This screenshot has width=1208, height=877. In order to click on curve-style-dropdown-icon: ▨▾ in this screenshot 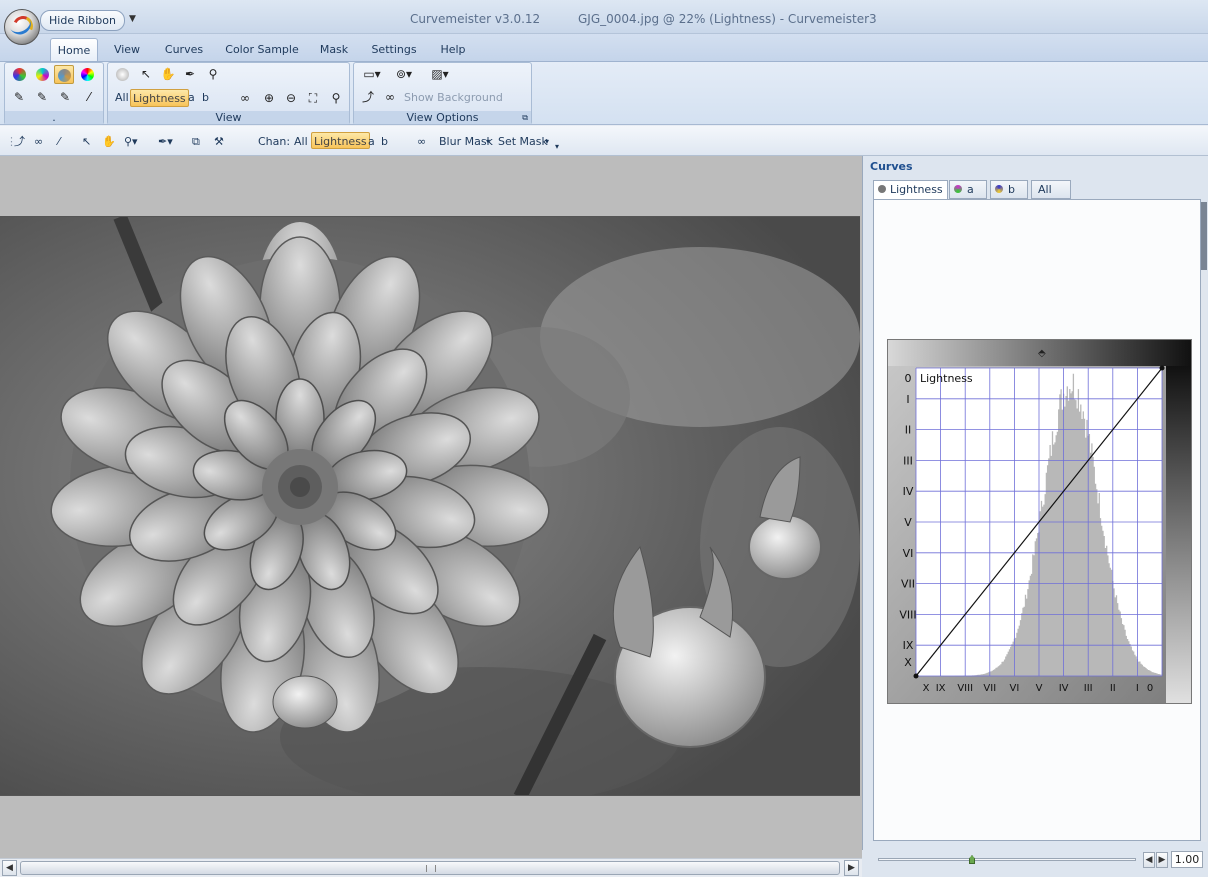, I will do `click(440, 74)`.